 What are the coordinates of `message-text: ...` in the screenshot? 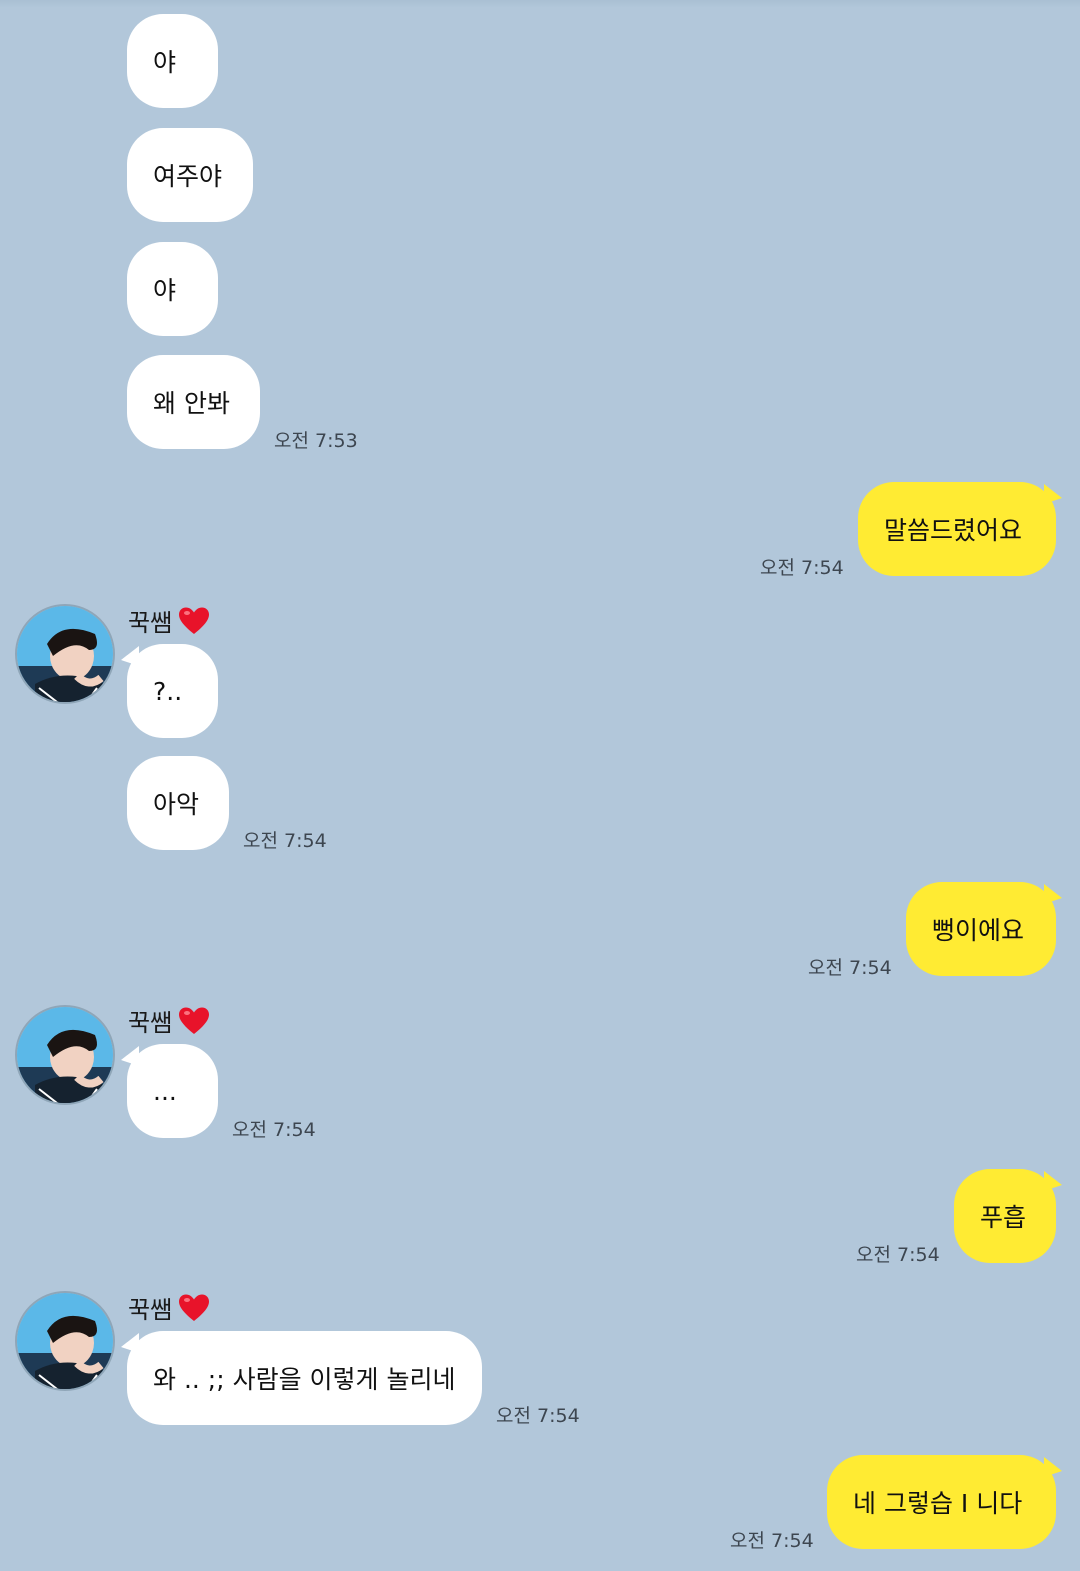 It's located at (165, 1091).